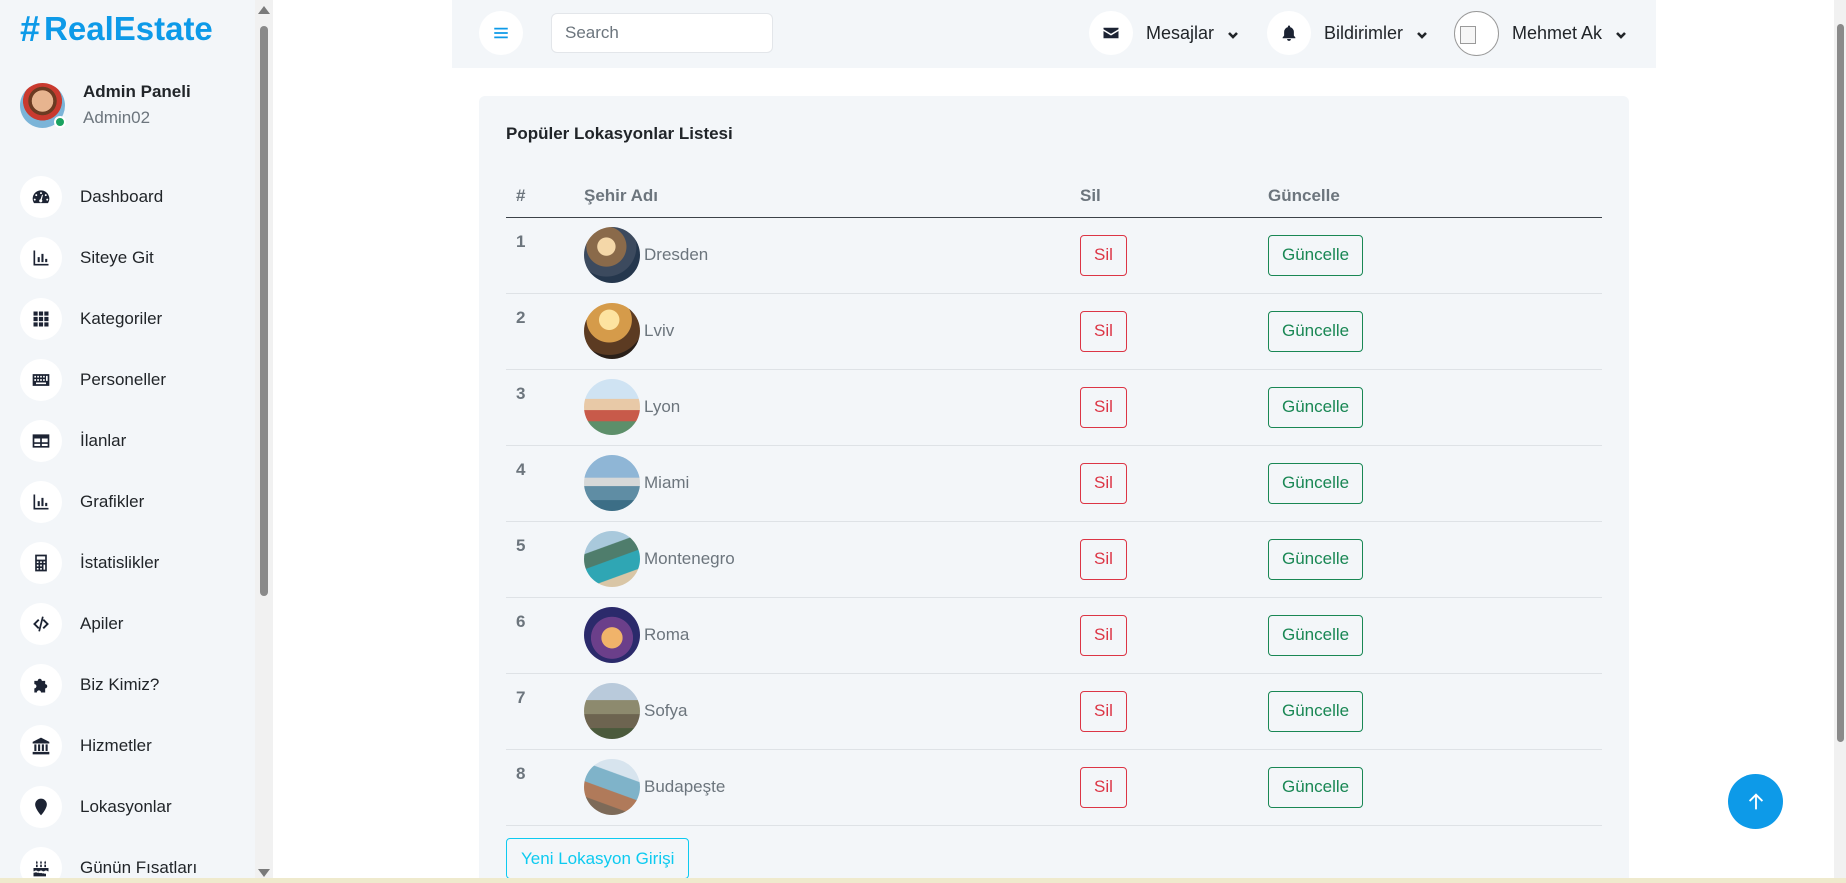 The height and width of the screenshot is (883, 1846). I want to click on sidebar-item-label: Kategoriler, so click(121, 318).